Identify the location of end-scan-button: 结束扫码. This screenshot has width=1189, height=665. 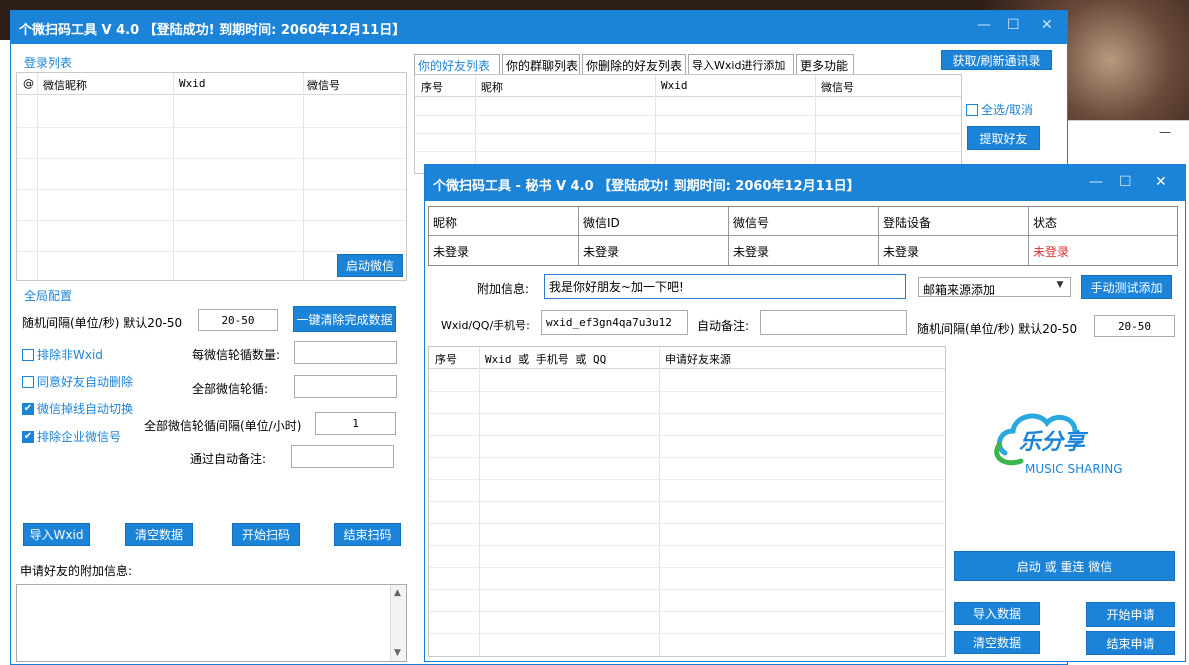
(367, 534).